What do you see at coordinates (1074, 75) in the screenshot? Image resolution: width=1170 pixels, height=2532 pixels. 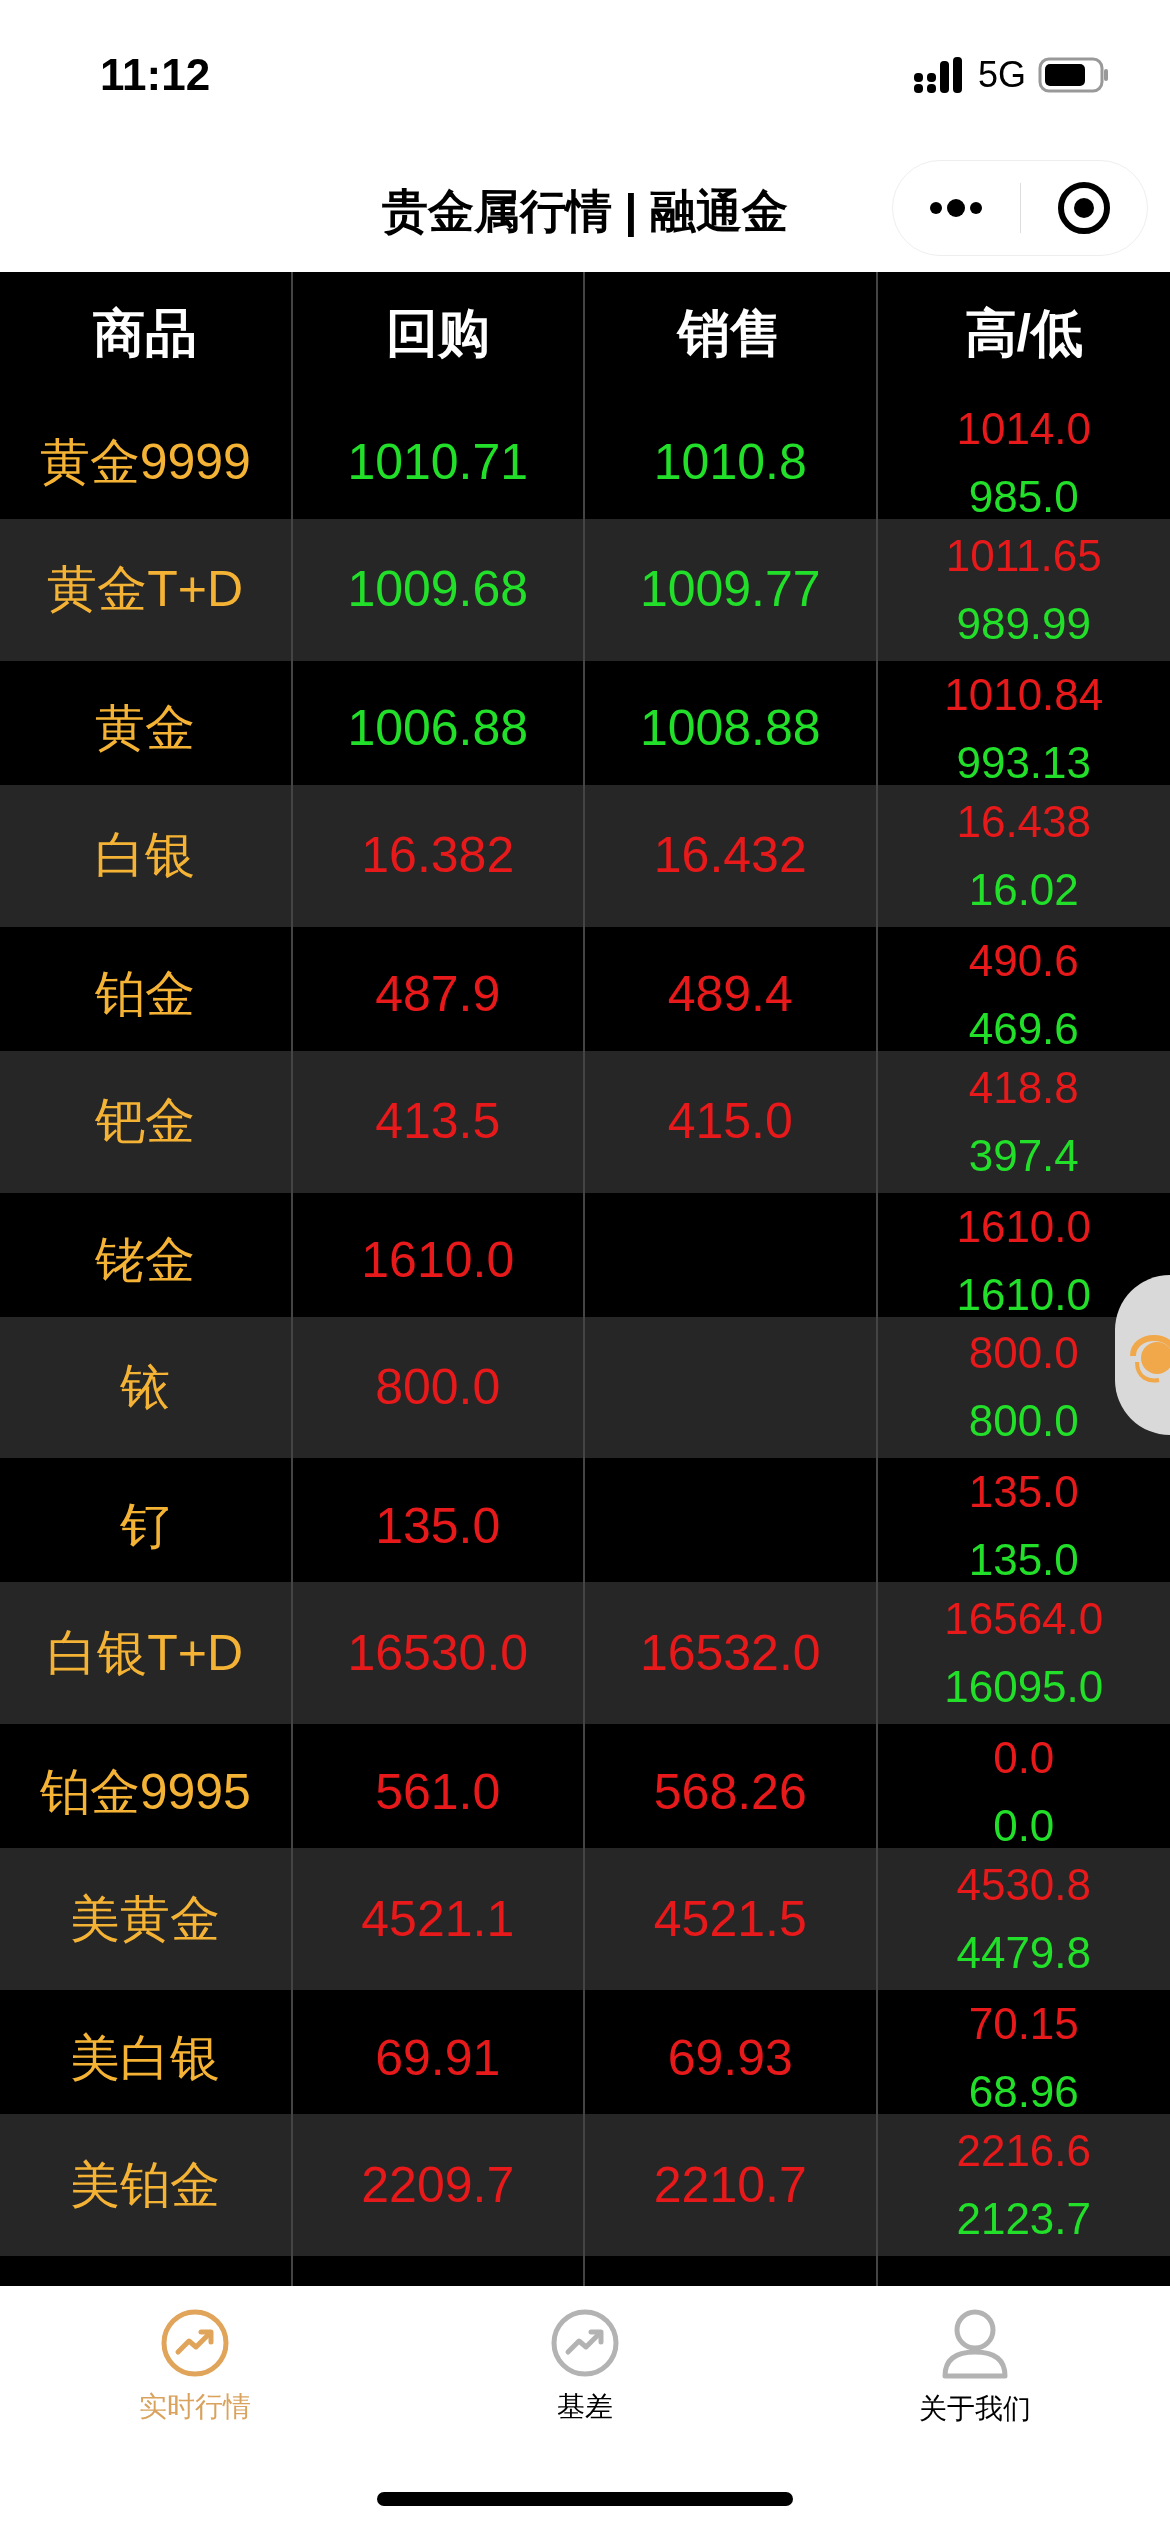 I see `battery-icon` at bounding box center [1074, 75].